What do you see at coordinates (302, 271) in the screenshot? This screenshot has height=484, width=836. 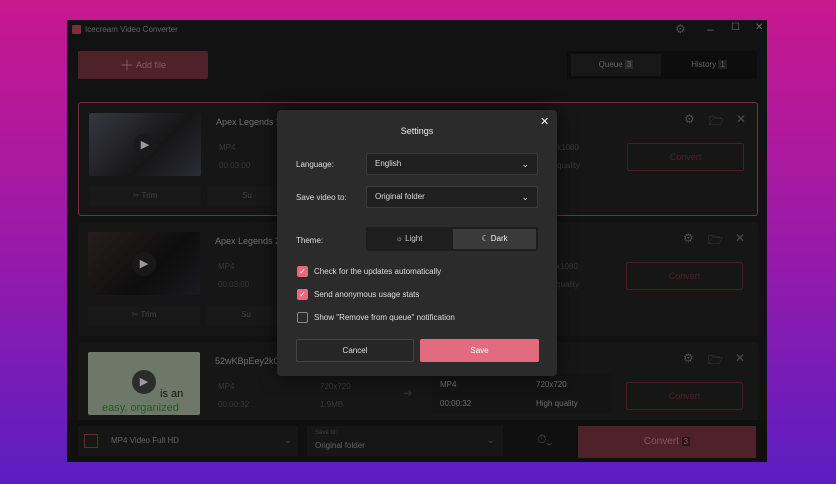 I see `check-updates-checkbox: ✓` at bounding box center [302, 271].